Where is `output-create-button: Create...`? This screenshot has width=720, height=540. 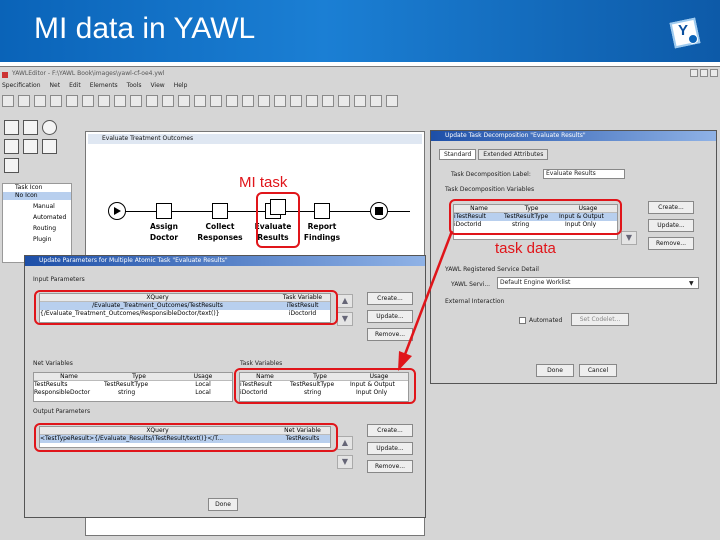
output-create-button: Create... is located at coordinates (390, 430).